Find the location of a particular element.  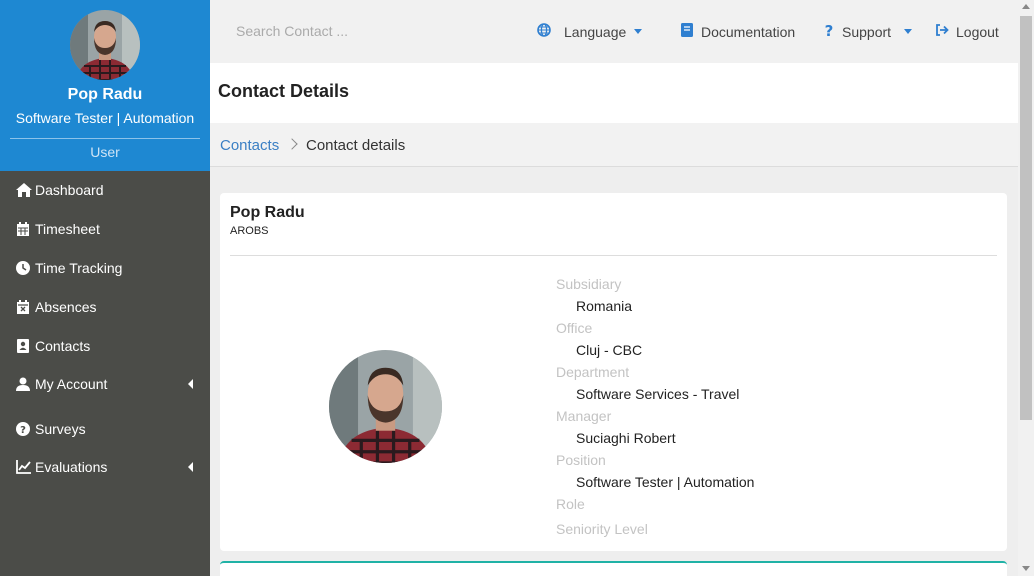

sign-out-icon is located at coordinates (942, 30).